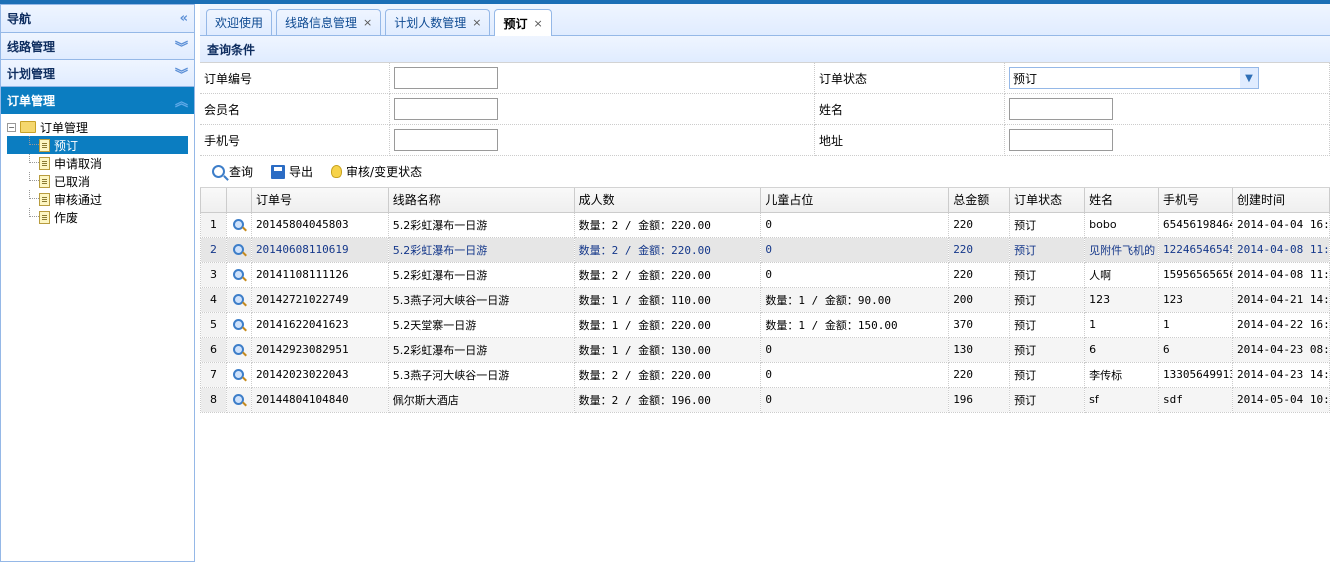  Describe the element at coordinates (329, 22) in the screenshot. I see `tab-route-info: 线路信息管理 ×` at that location.